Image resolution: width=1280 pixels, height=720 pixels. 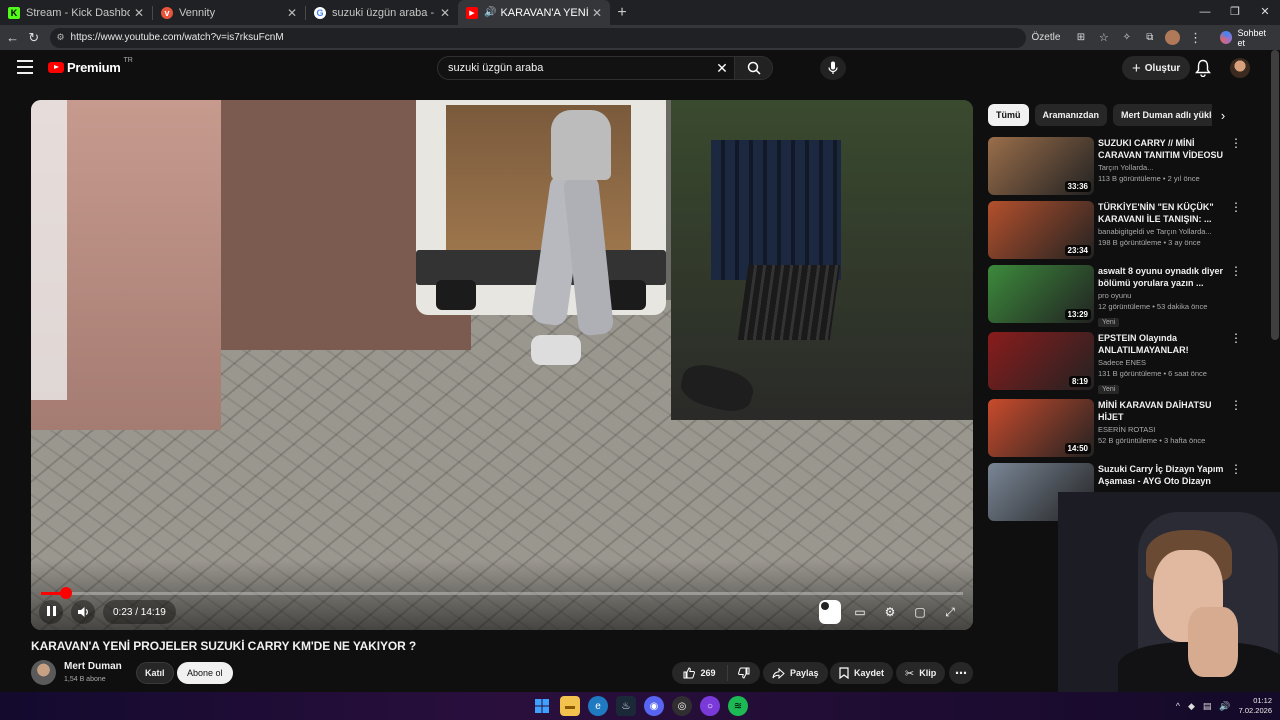 What do you see at coordinates (961, 673) in the screenshot?
I see `more-actions-button: ⋯` at bounding box center [961, 673].